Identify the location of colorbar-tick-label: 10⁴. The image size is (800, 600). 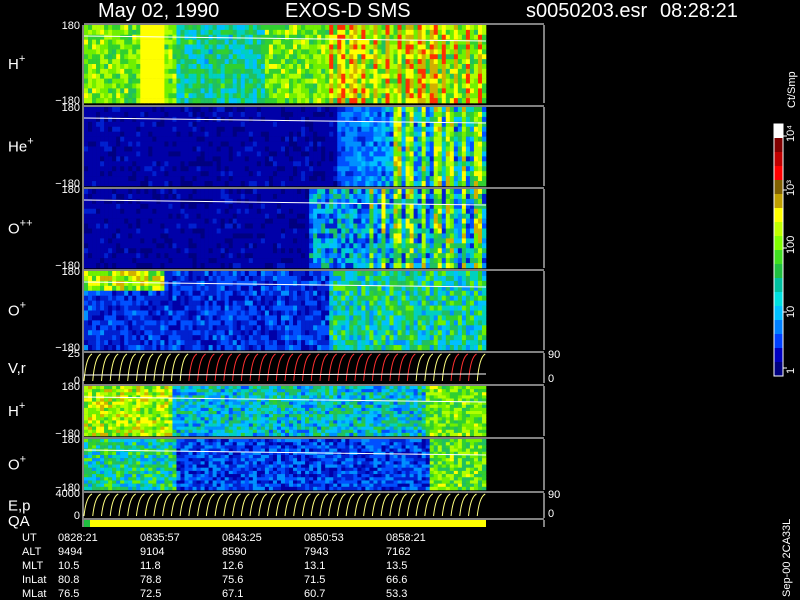
(791, 133).